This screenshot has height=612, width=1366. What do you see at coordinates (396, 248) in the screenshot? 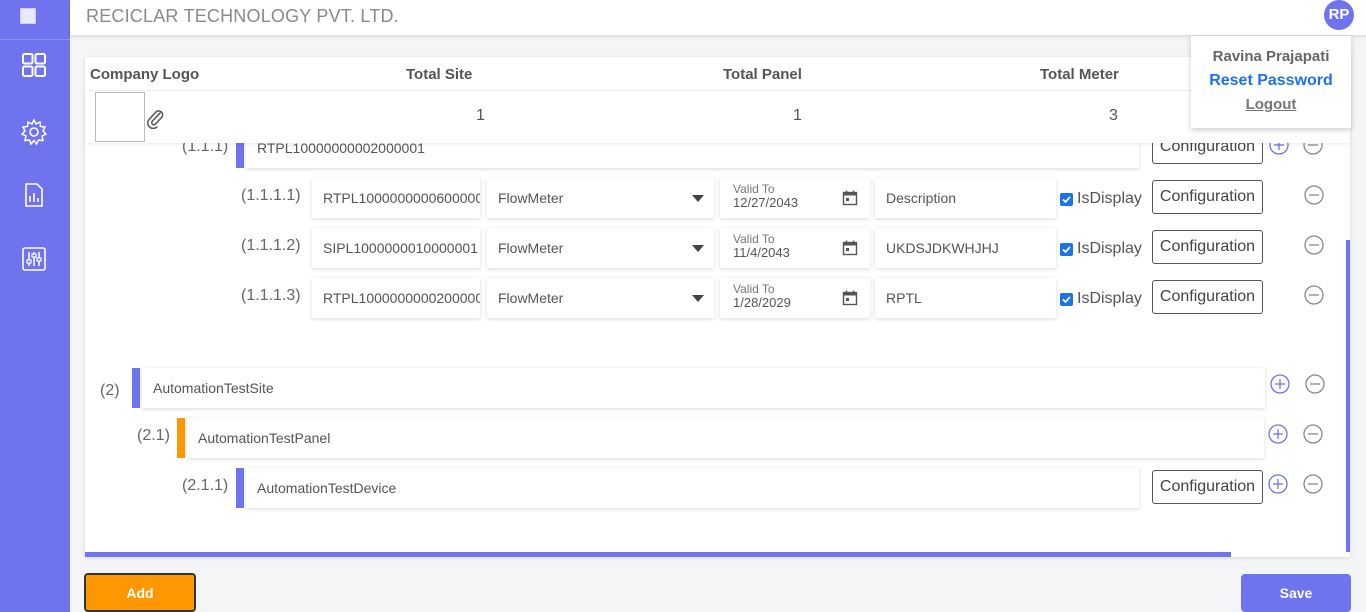
I see `meter-serial-field: SIPL1000000010000001` at bounding box center [396, 248].